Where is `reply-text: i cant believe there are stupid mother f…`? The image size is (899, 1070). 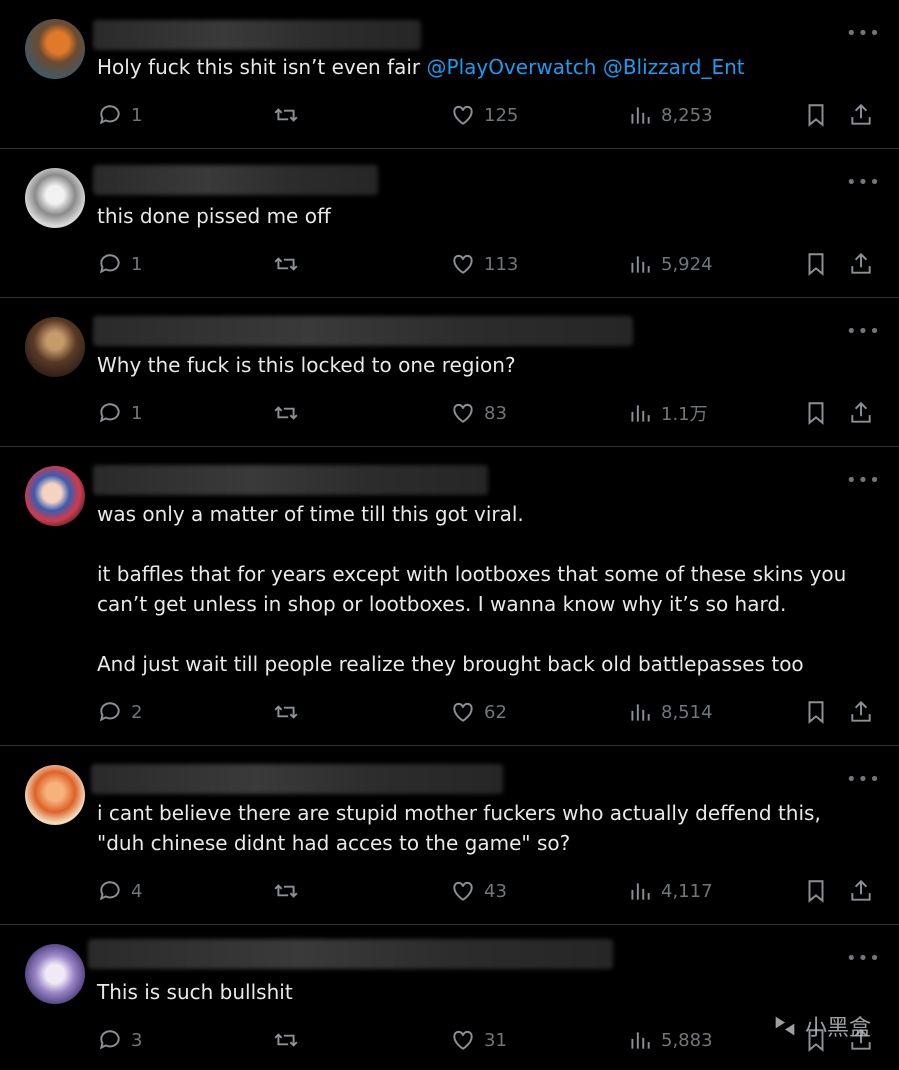
reply-text: i cant believe there are stupid mother f… is located at coordinates (462, 828).